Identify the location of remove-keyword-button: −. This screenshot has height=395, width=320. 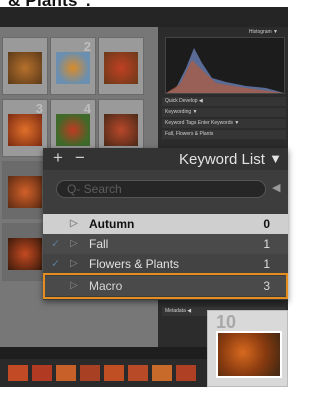
(80, 158).